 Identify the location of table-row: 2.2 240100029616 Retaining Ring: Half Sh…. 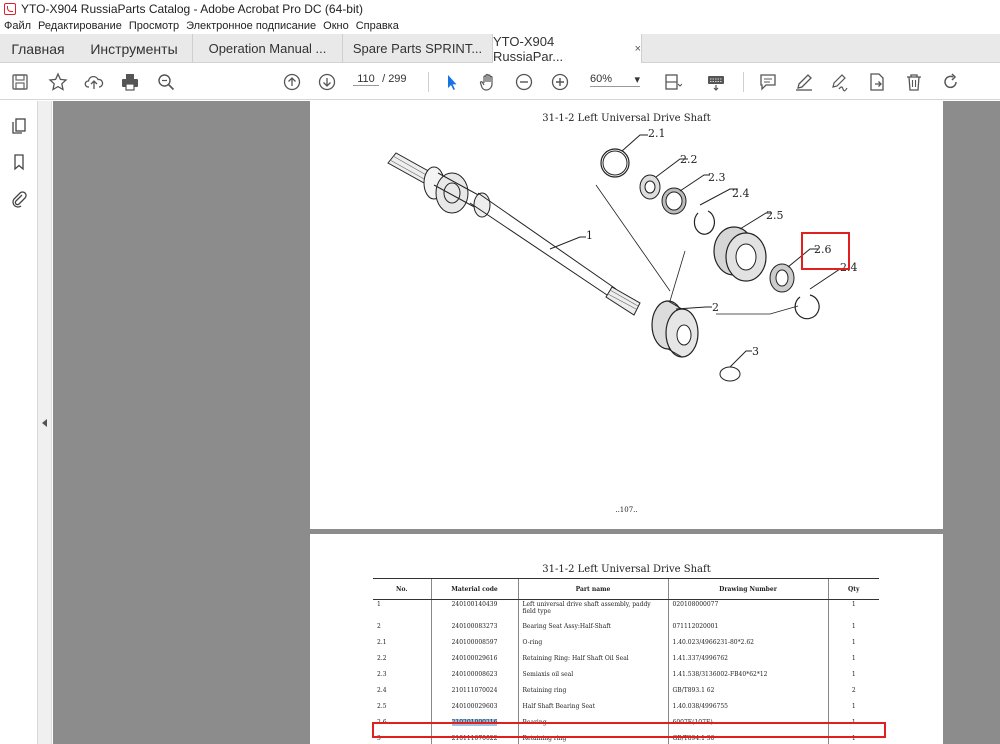
(626, 661).